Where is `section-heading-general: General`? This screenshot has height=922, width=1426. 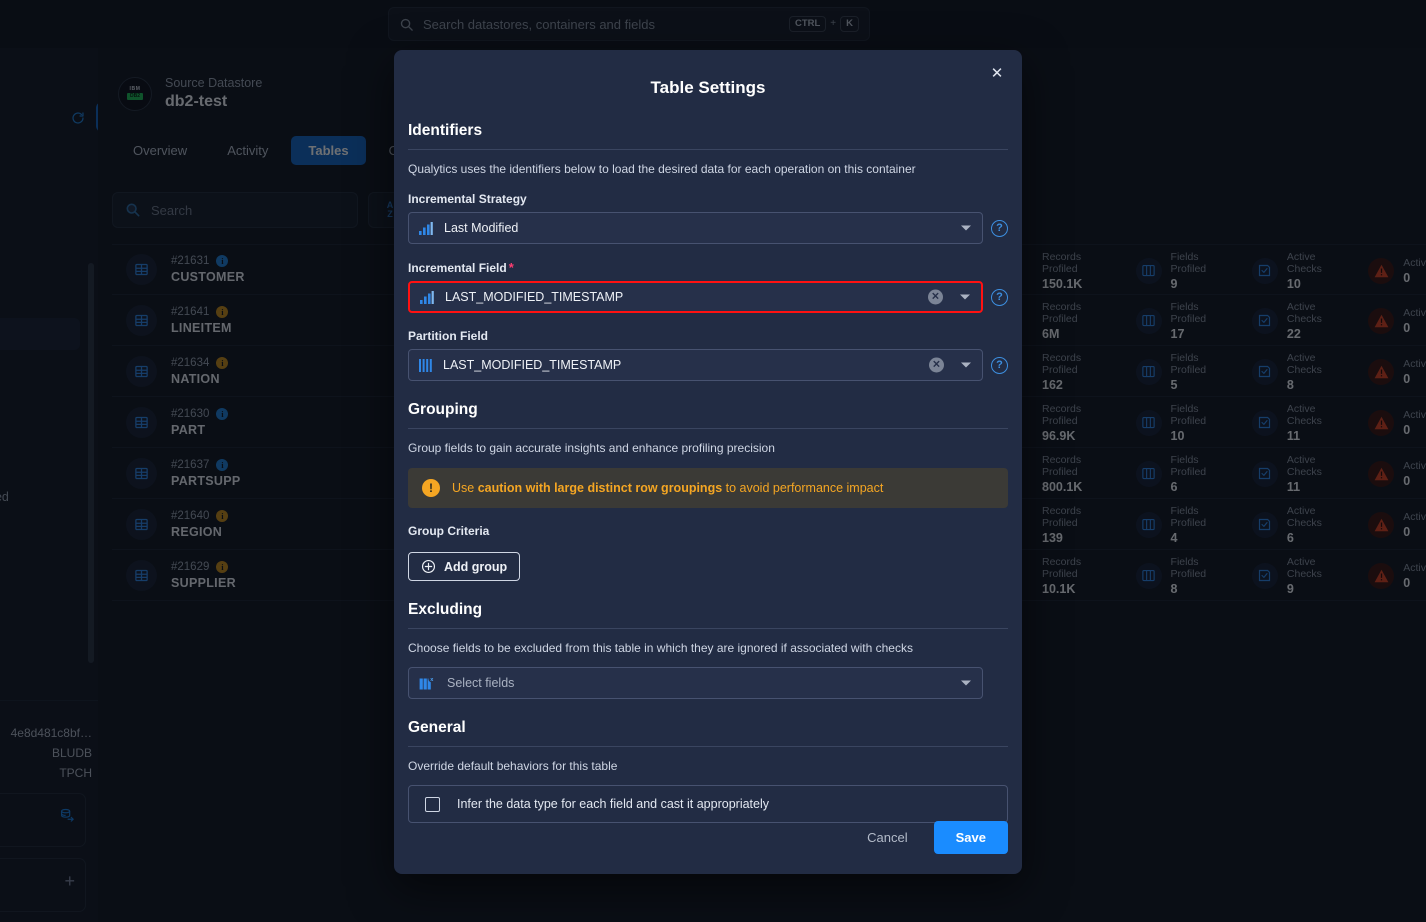
section-heading-general: General is located at coordinates (437, 727).